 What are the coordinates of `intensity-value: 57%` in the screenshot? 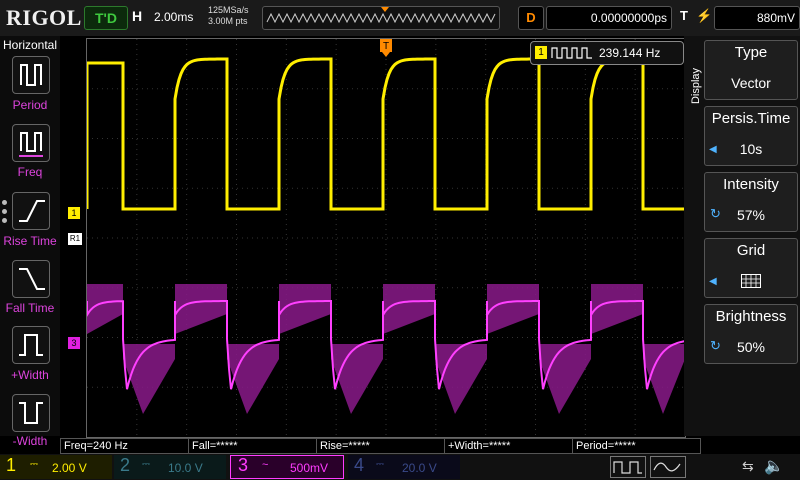 It's located at (751, 215).